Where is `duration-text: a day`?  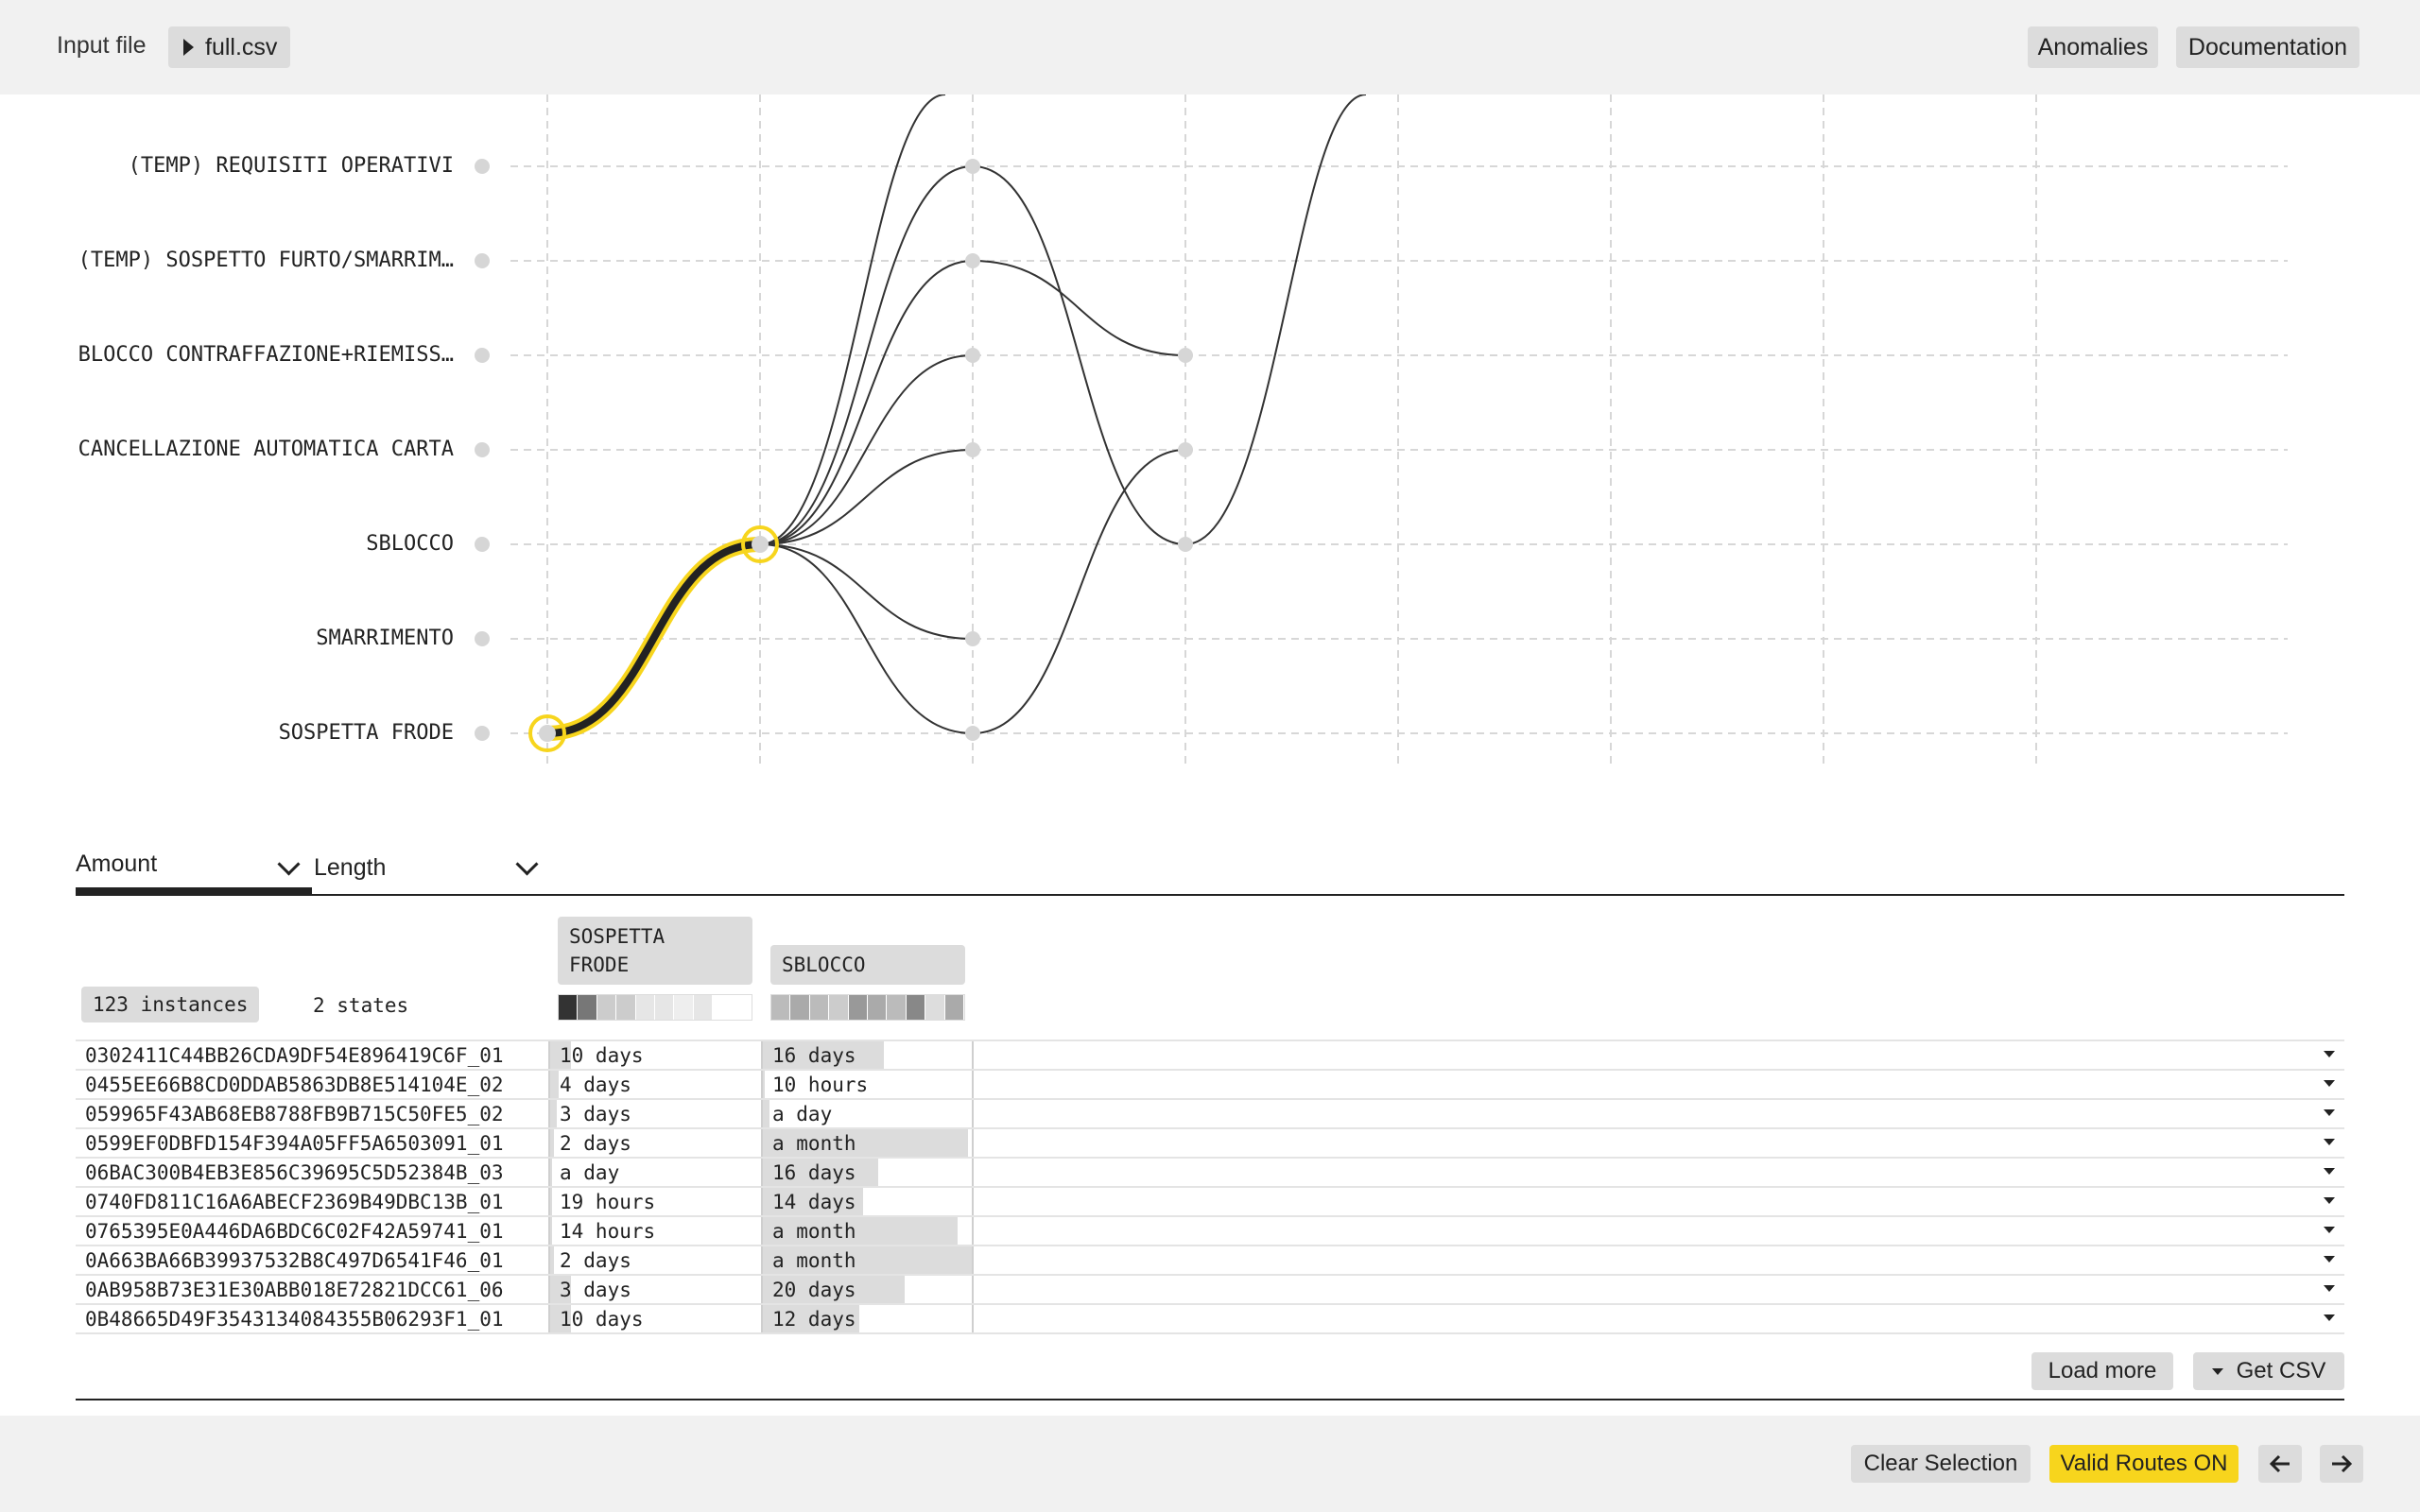
duration-text: a day is located at coordinates (802, 1114).